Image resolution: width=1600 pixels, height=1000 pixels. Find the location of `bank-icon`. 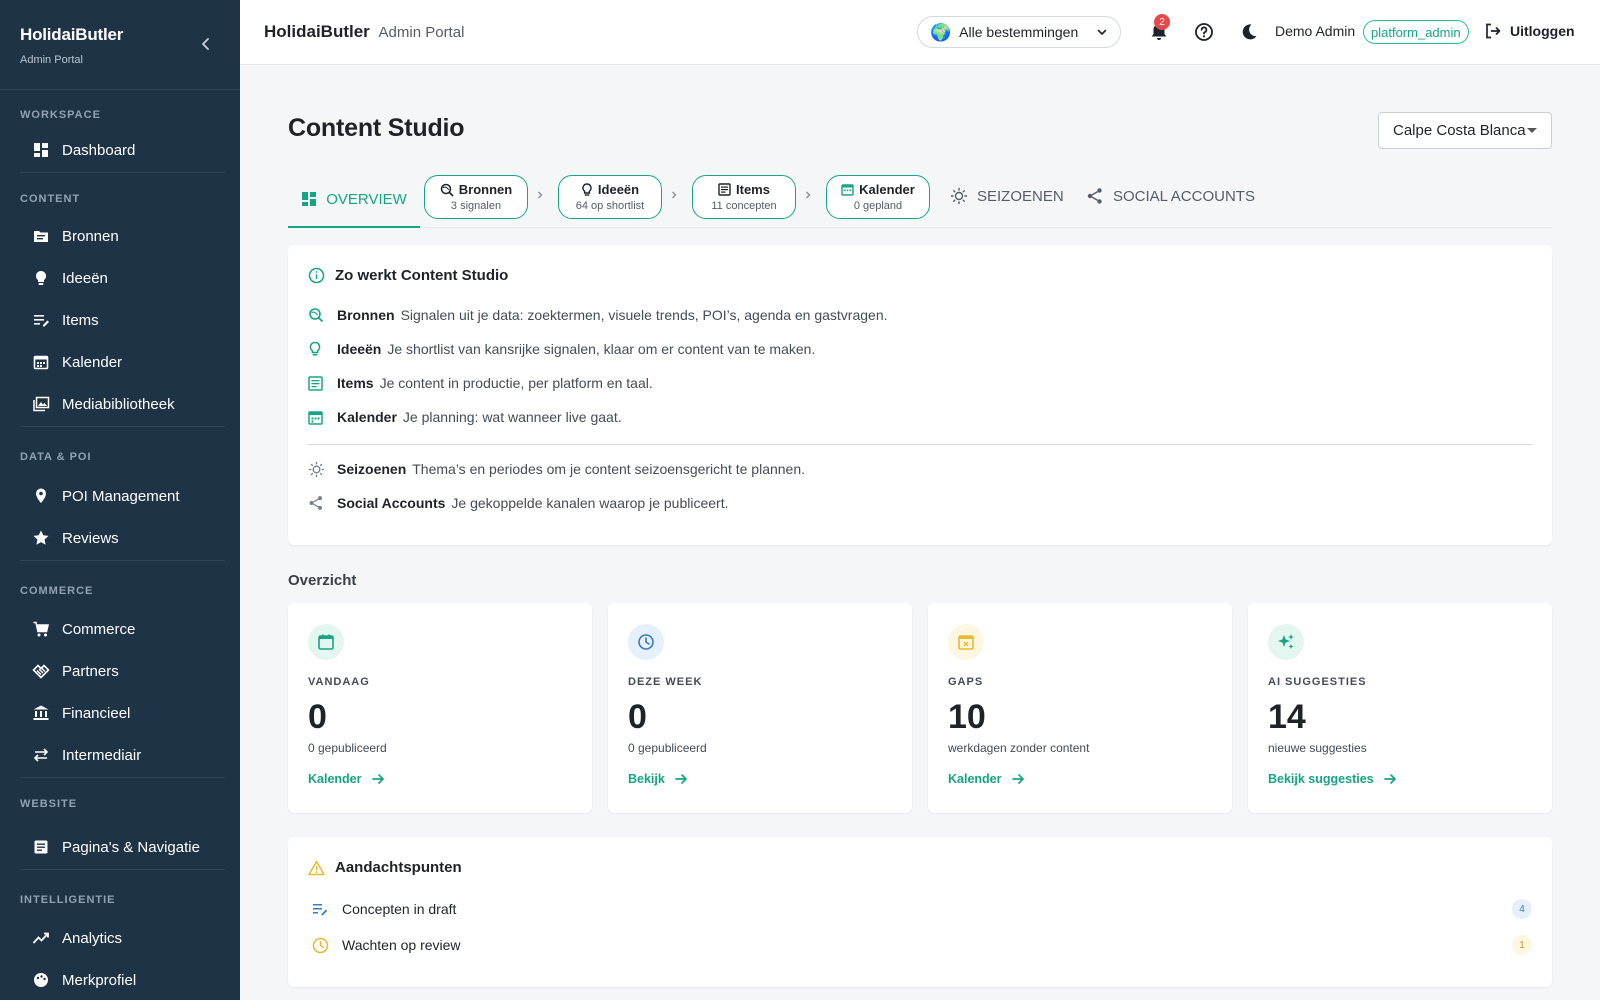

bank-icon is located at coordinates (41, 713).